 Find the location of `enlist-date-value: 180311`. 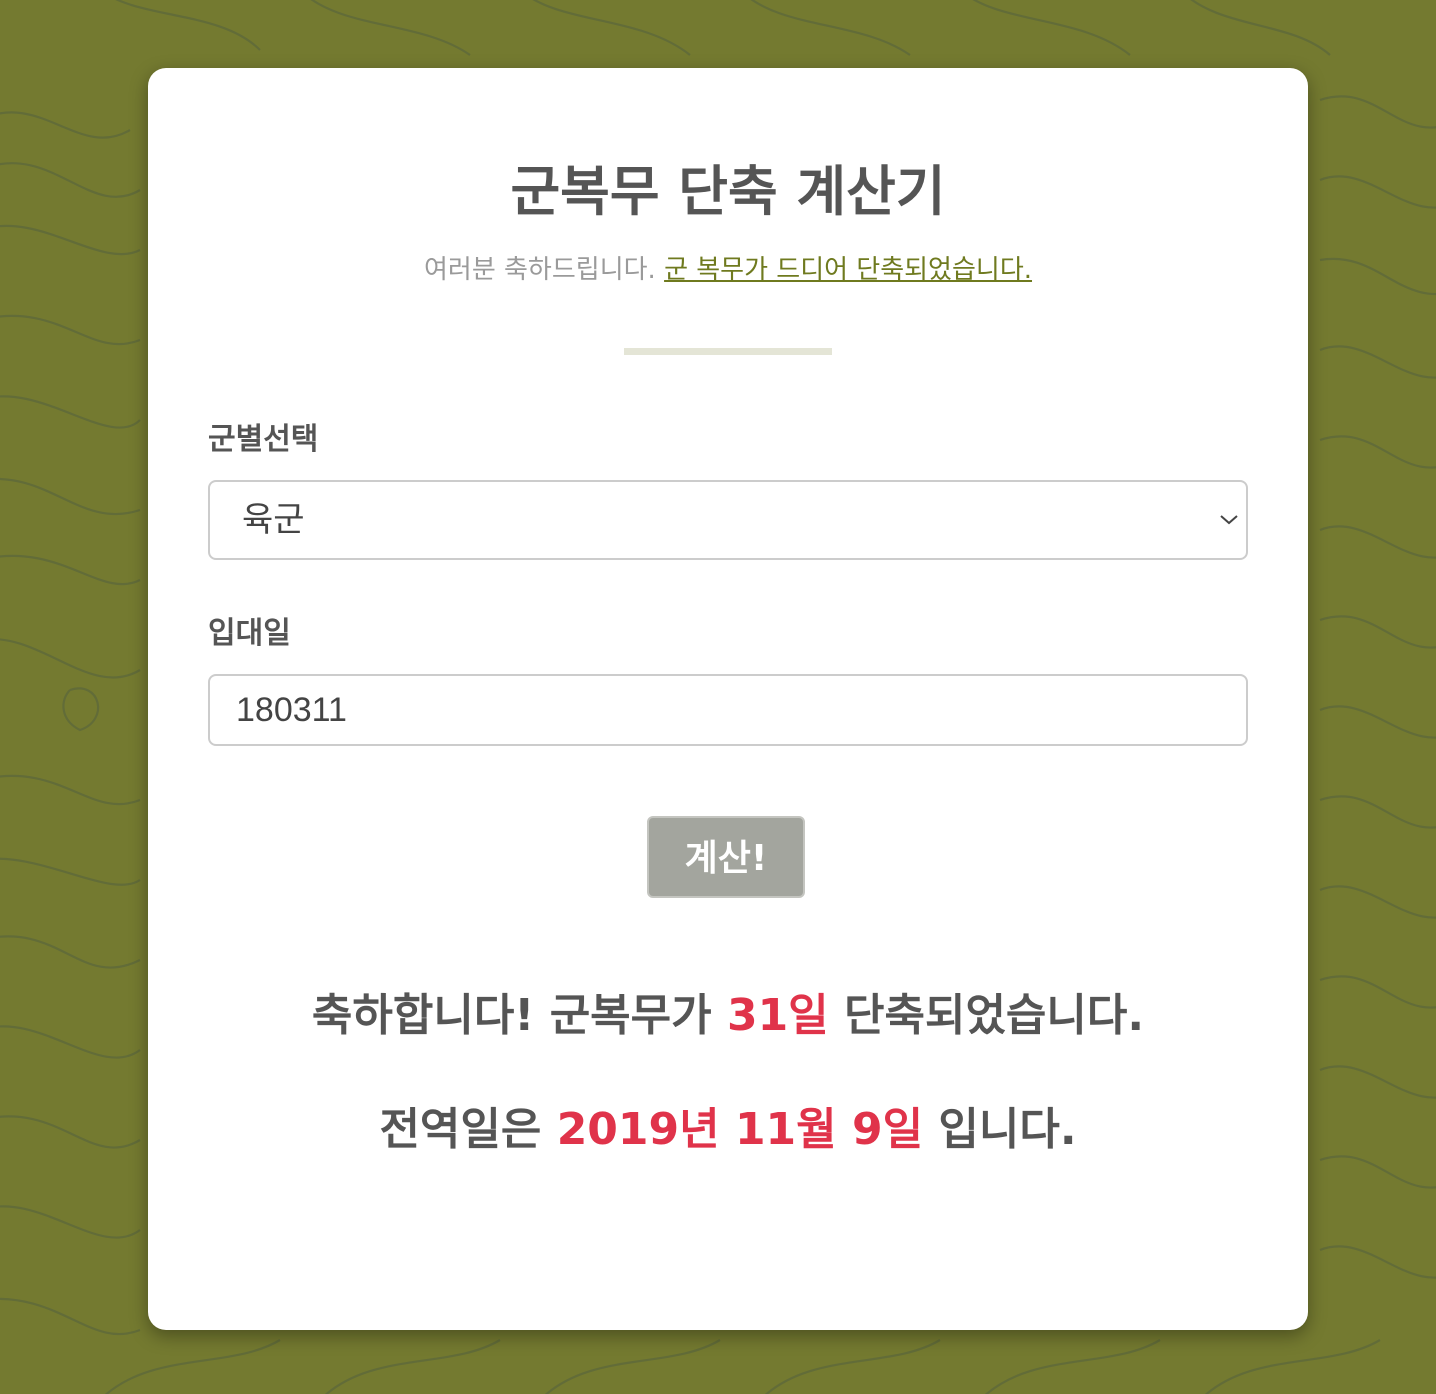

enlist-date-value: 180311 is located at coordinates (291, 710).